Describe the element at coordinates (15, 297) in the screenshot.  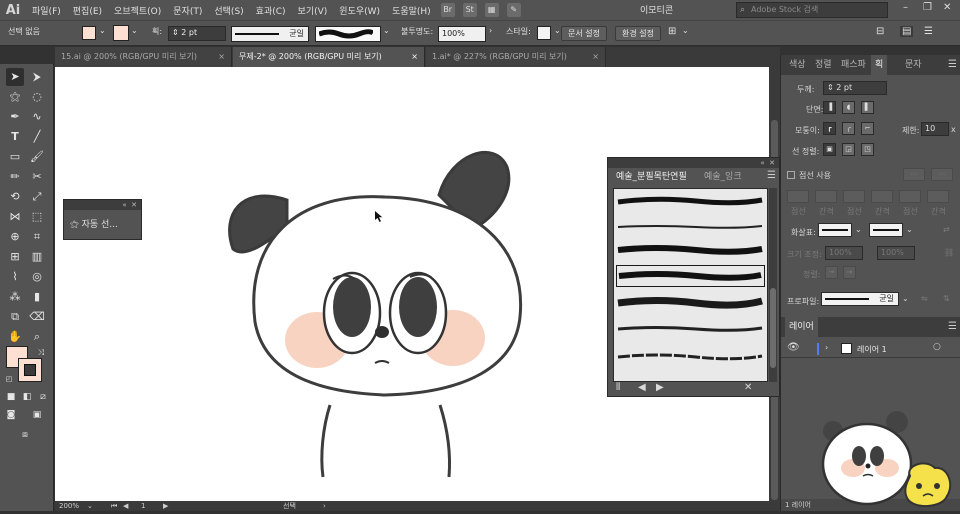
I see `symbol-sprayer-icon: ⁂` at that location.